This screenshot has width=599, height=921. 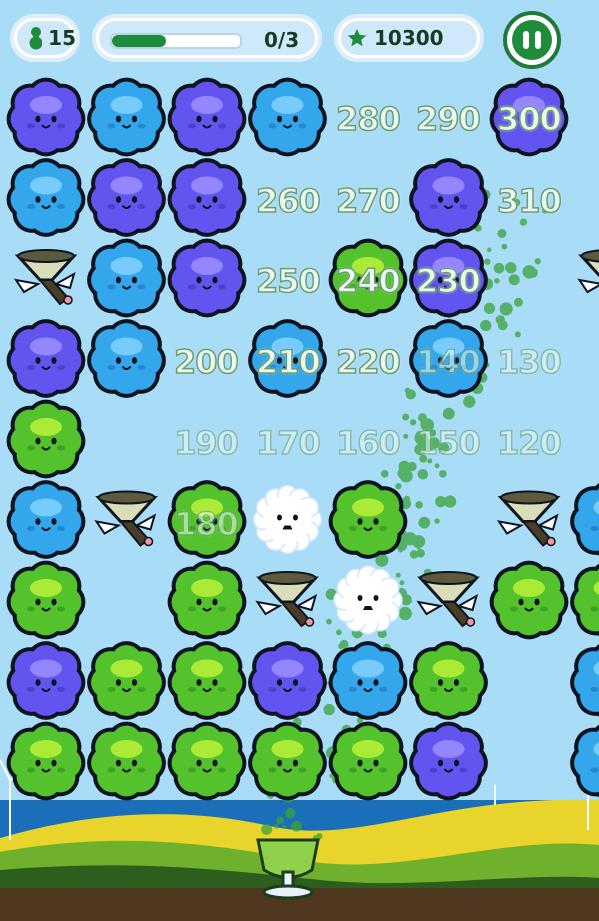 I want to click on floating-score: 290, so click(x=448, y=119).